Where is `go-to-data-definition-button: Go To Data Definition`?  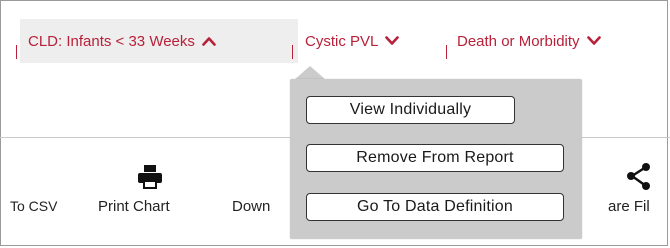
go-to-data-definition-button: Go To Data Definition is located at coordinates (435, 207).